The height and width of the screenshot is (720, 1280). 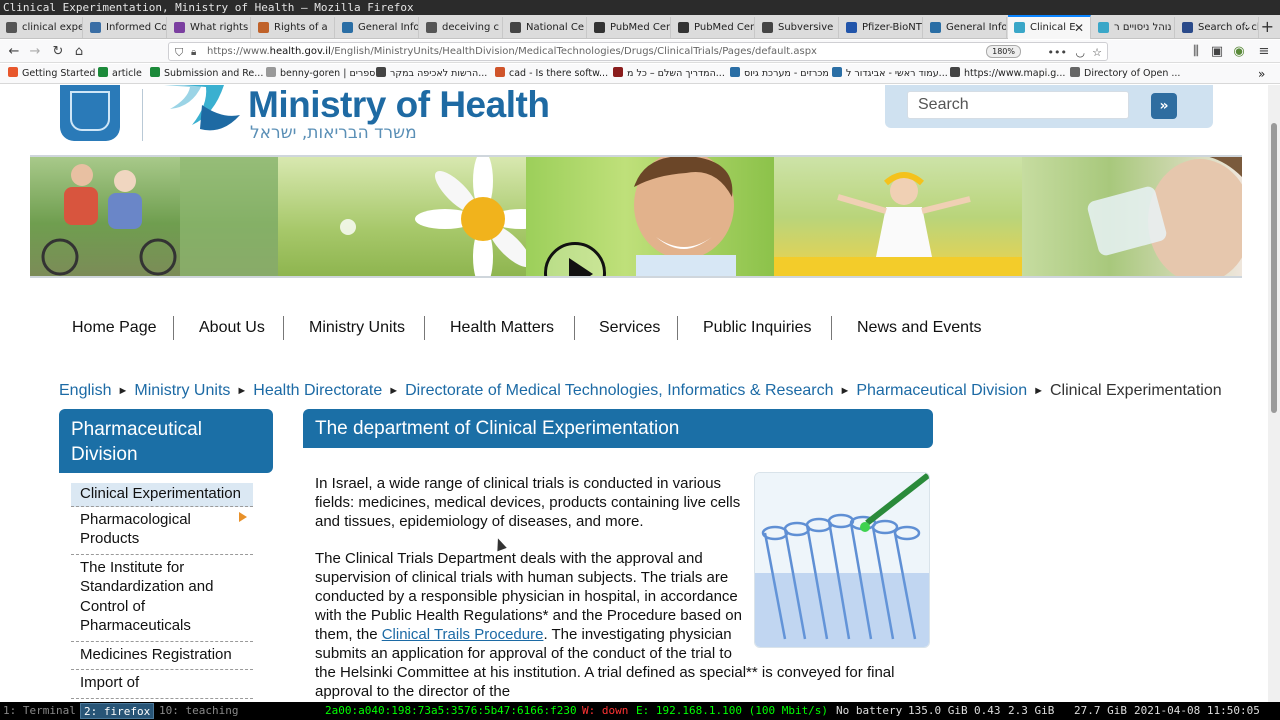 I want to click on extension-icon: ◉, so click(x=1239, y=51).